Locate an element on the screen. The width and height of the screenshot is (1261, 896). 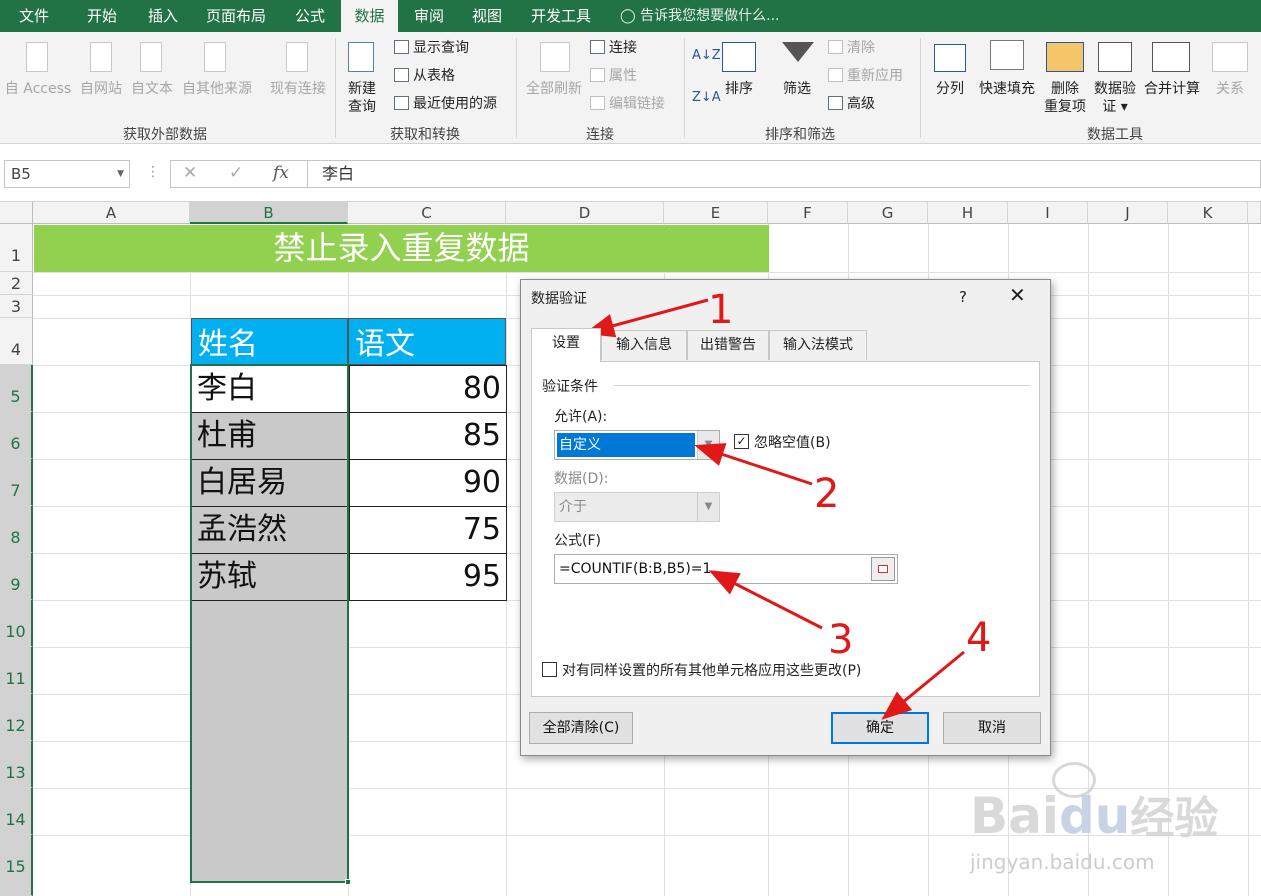
column-header: B is located at coordinates (269, 213).